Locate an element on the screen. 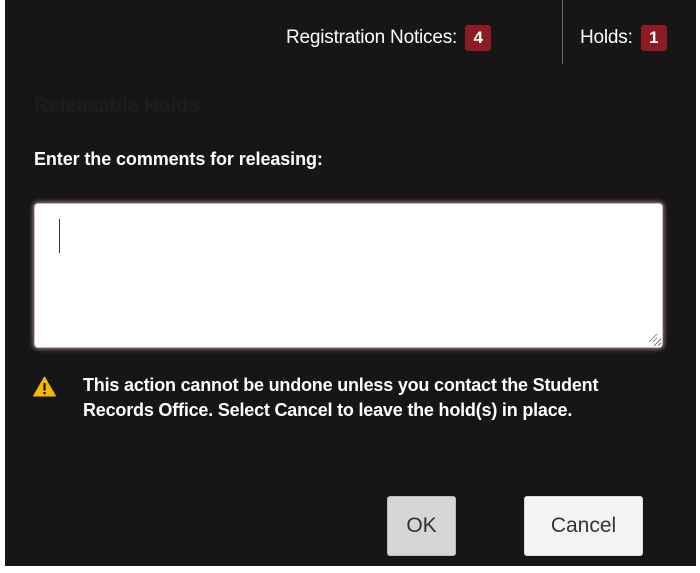  ok-button: OK is located at coordinates (421, 526).